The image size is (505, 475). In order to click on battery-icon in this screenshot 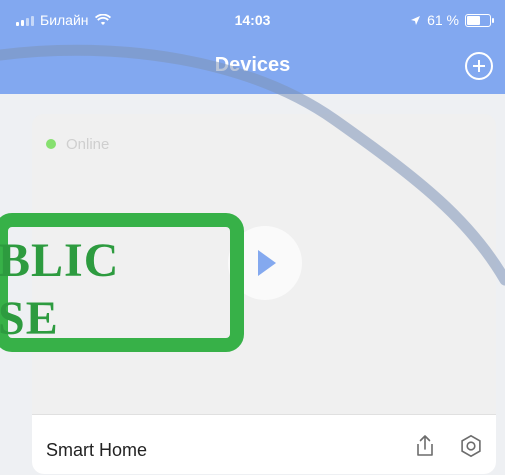, I will do `click(479, 20)`.